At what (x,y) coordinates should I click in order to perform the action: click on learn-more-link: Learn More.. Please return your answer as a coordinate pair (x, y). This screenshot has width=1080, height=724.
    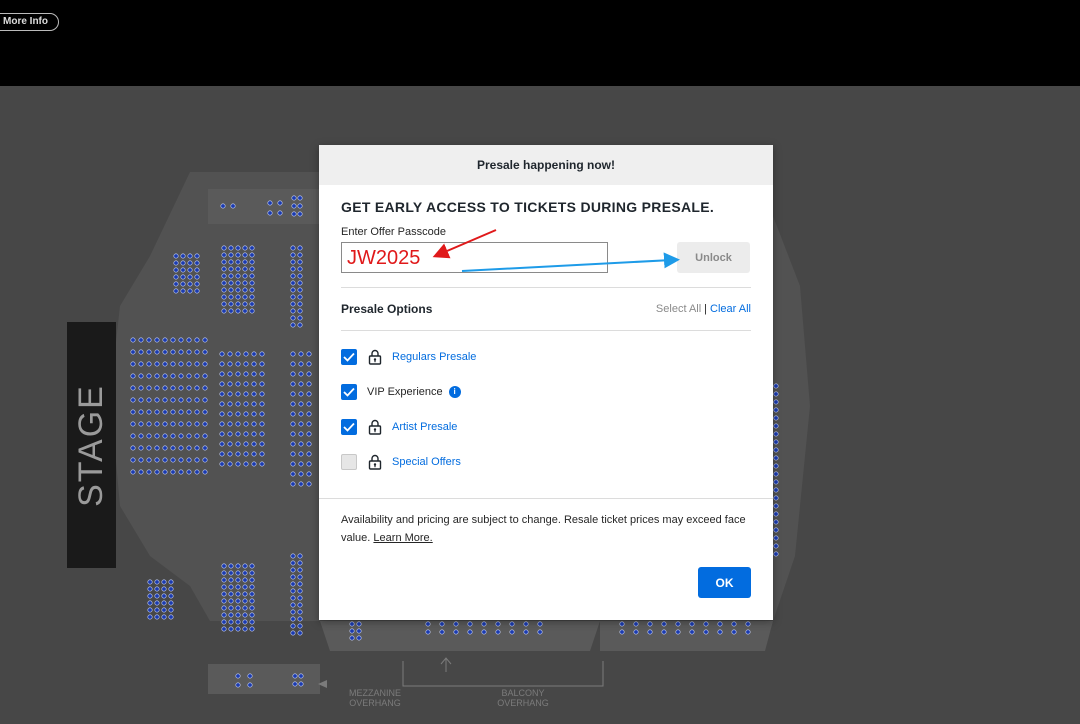
    Looking at the image, I should click on (402, 538).